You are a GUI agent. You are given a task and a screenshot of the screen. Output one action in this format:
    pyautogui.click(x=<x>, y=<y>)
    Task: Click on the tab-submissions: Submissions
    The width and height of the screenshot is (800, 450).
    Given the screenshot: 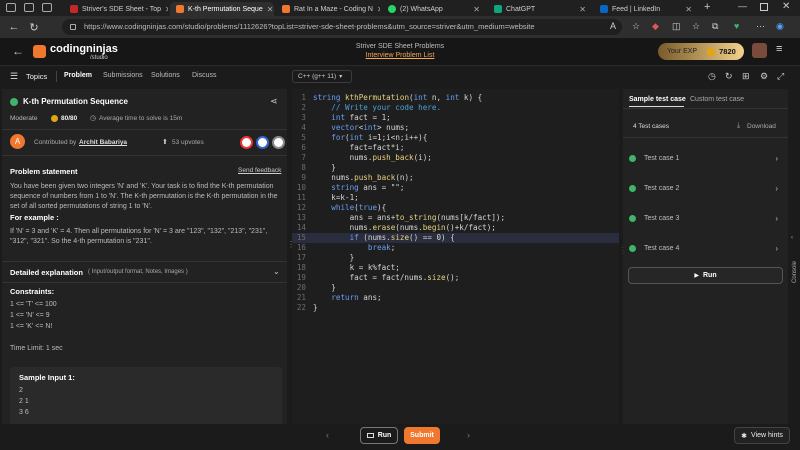 What is the action you would take?
    pyautogui.click(x=123, y=75)
    